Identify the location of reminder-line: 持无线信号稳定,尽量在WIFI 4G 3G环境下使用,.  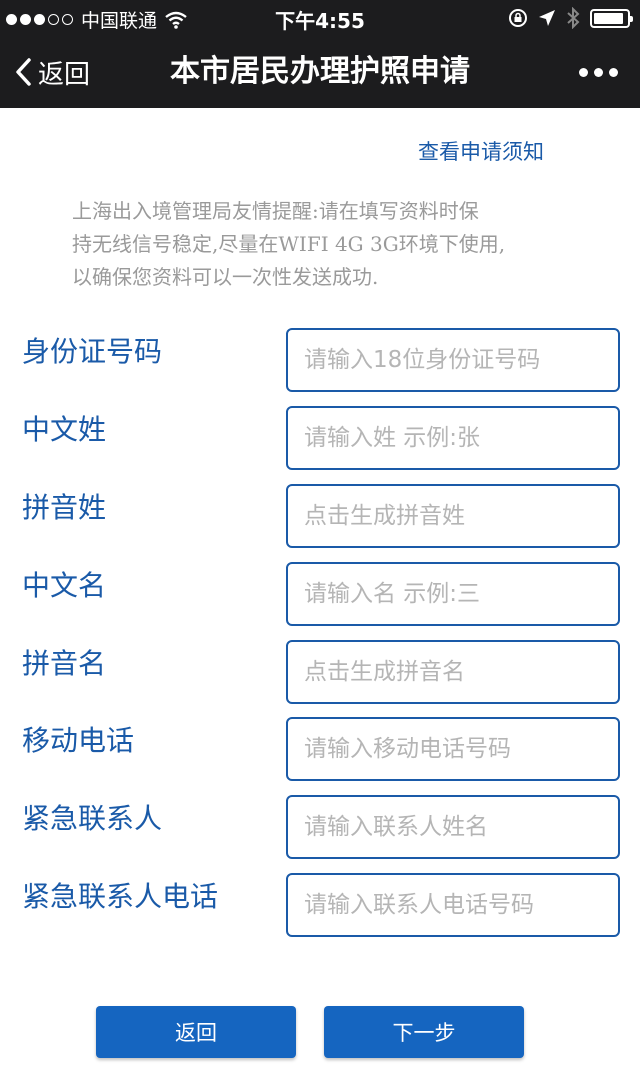
(289, 244).